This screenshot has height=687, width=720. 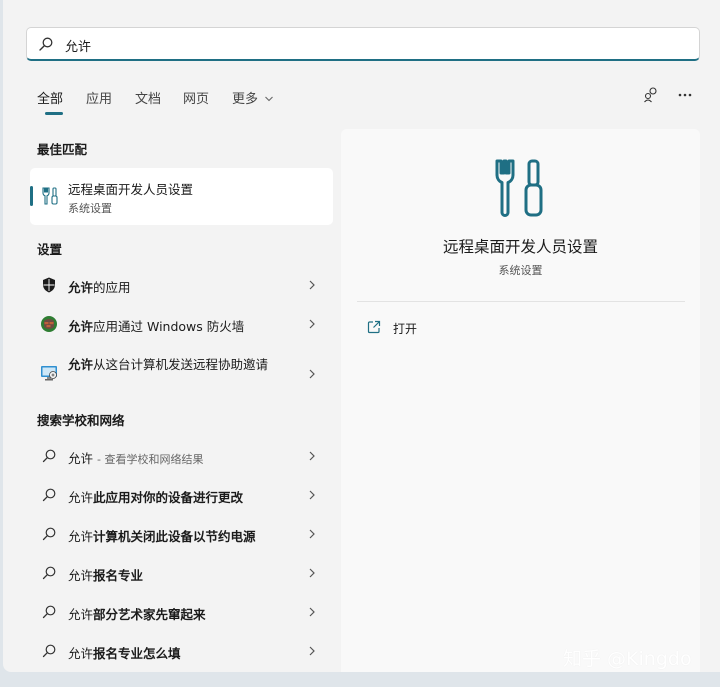 What do you see at coordinates (521, 329) in the screenshot?
I see `open-action: 打开` at bounding box center [521, 329].